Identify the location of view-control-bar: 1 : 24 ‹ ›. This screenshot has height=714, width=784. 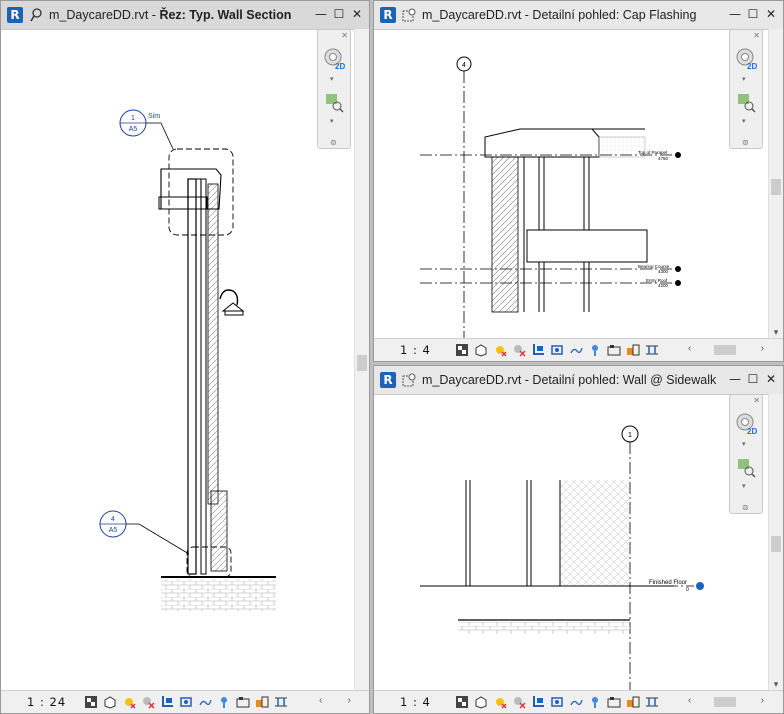
(185, 701).